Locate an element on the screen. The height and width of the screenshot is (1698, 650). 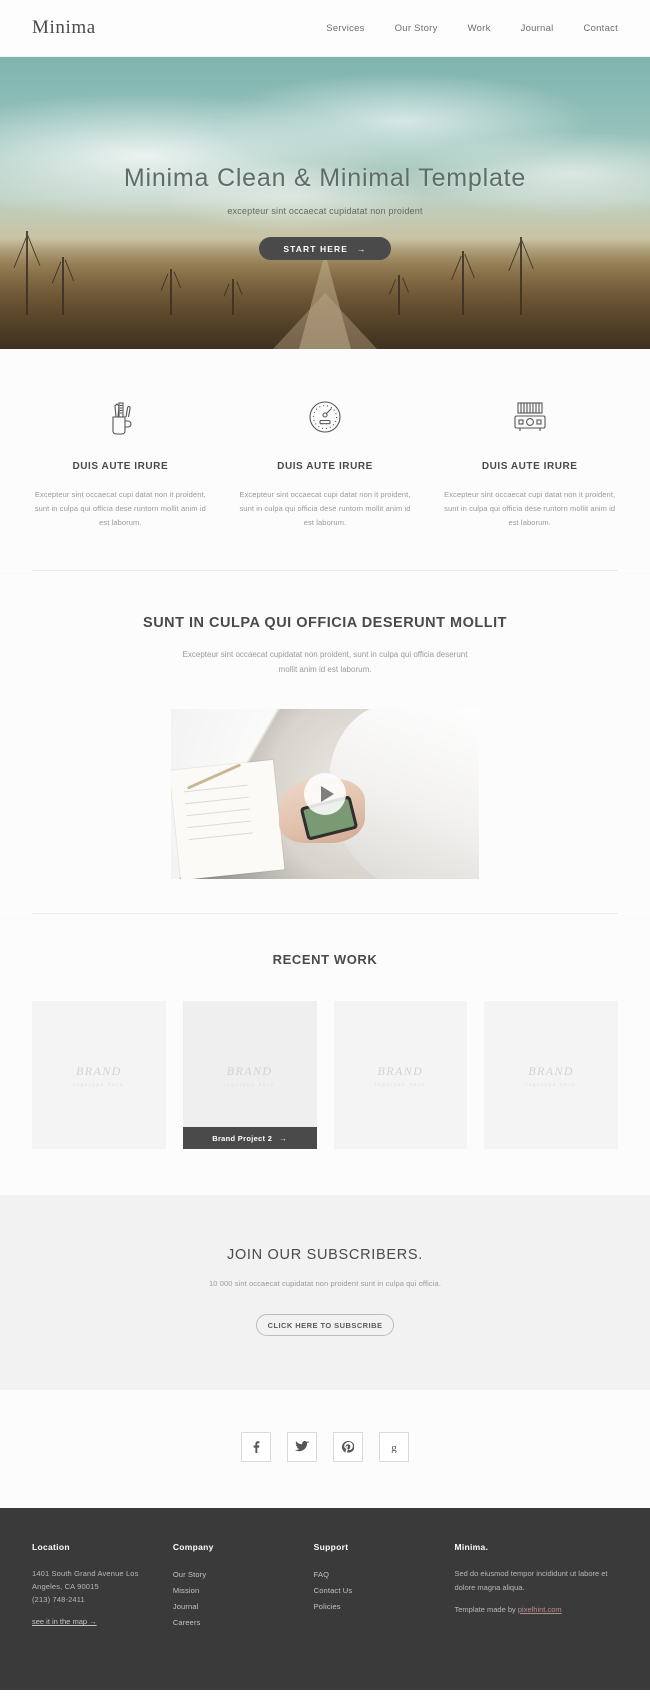
camera-icon is located at coordinates (529, 417).